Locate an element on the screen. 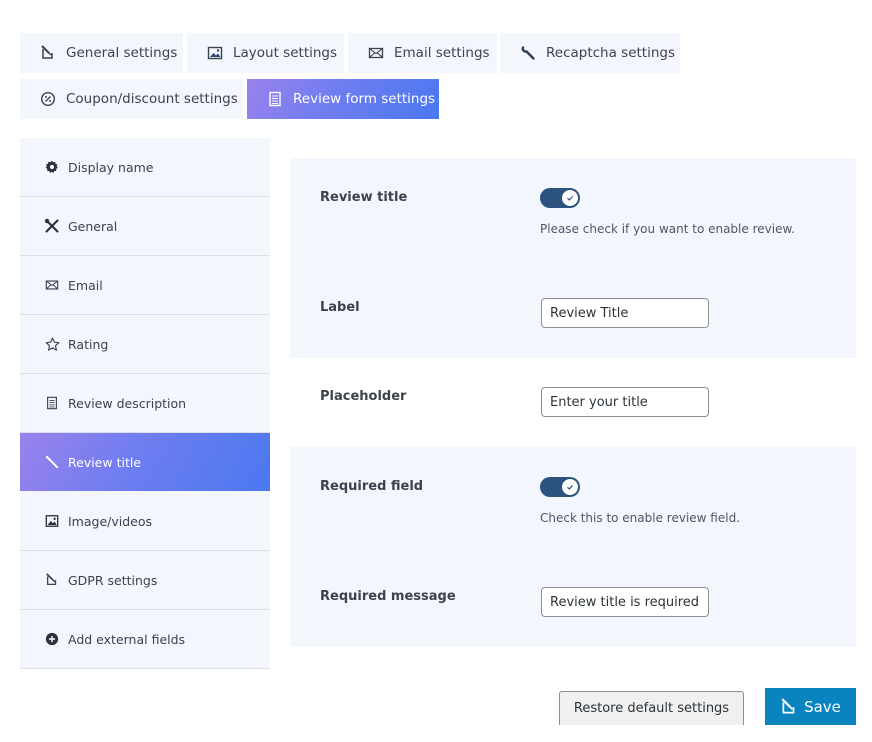 The image size is (872, 742). tab-recaptcha-settings: Recaptcha settings is located at coordinates (590, 53).